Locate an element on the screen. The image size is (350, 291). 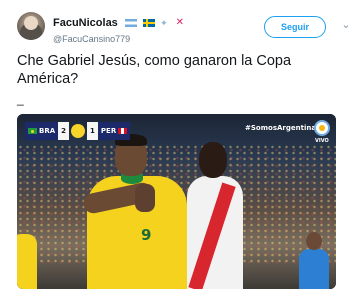
referee is located at coordinates (314, 260).